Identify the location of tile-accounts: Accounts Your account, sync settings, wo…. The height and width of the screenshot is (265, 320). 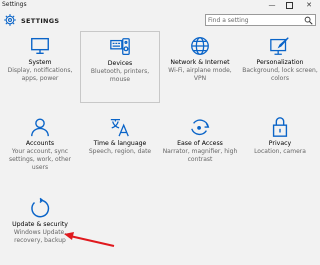
(40, 148).